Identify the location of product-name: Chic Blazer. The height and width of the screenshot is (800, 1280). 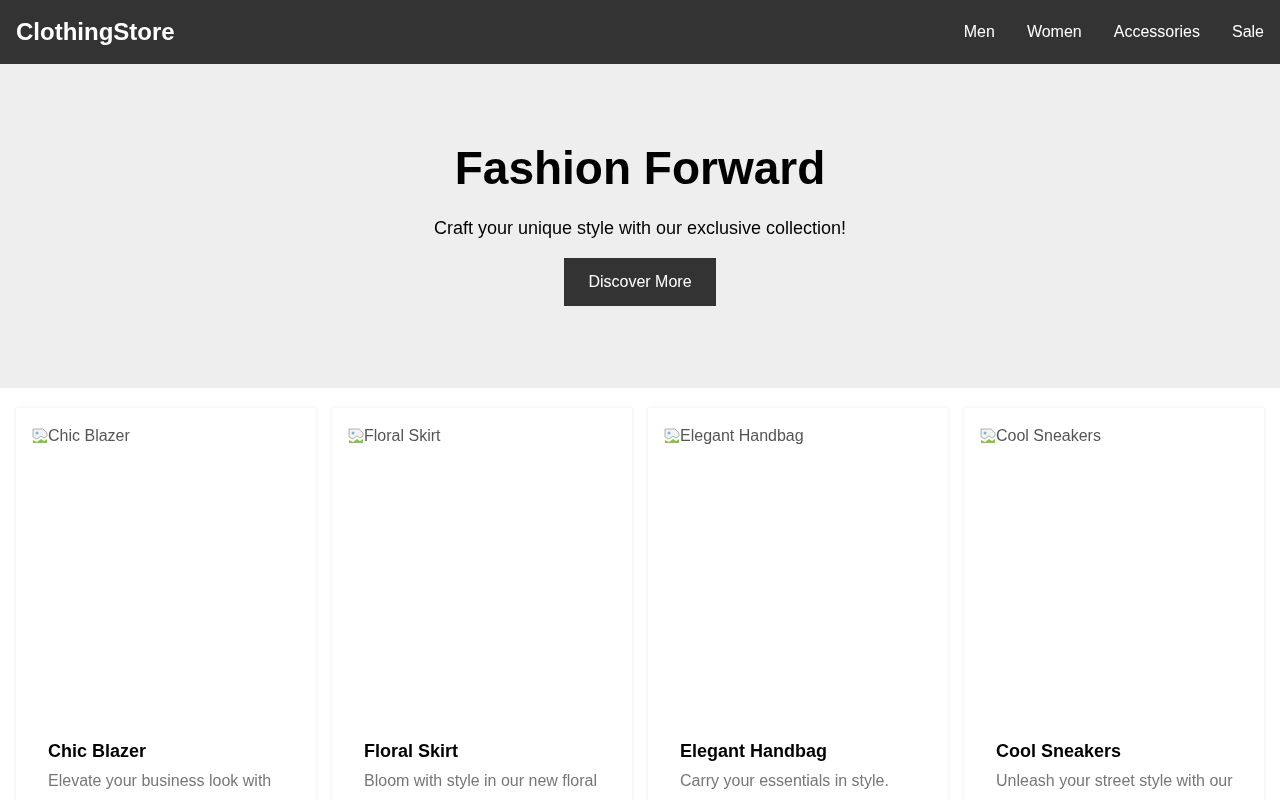
(98, 751).